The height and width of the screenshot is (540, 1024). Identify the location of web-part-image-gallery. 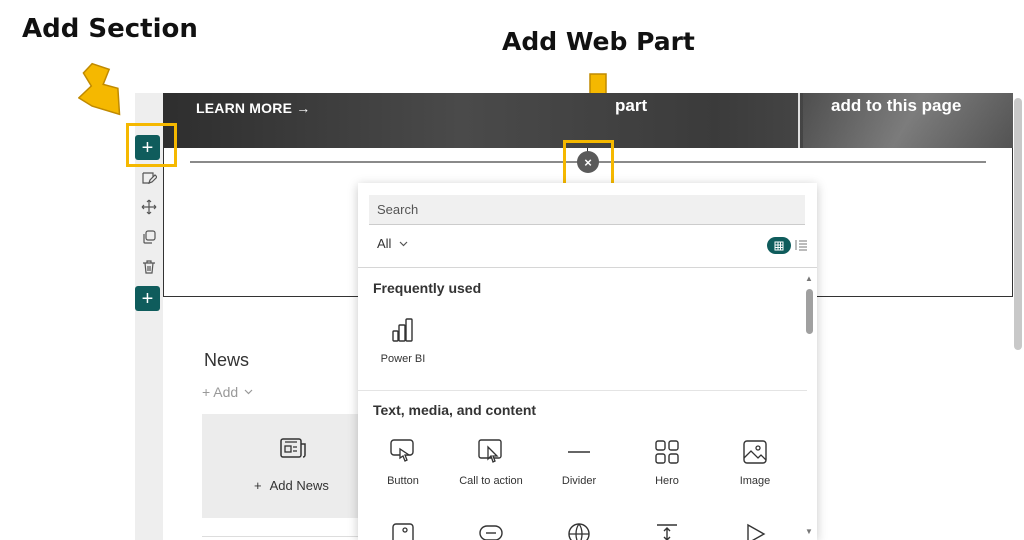
(403, 529).